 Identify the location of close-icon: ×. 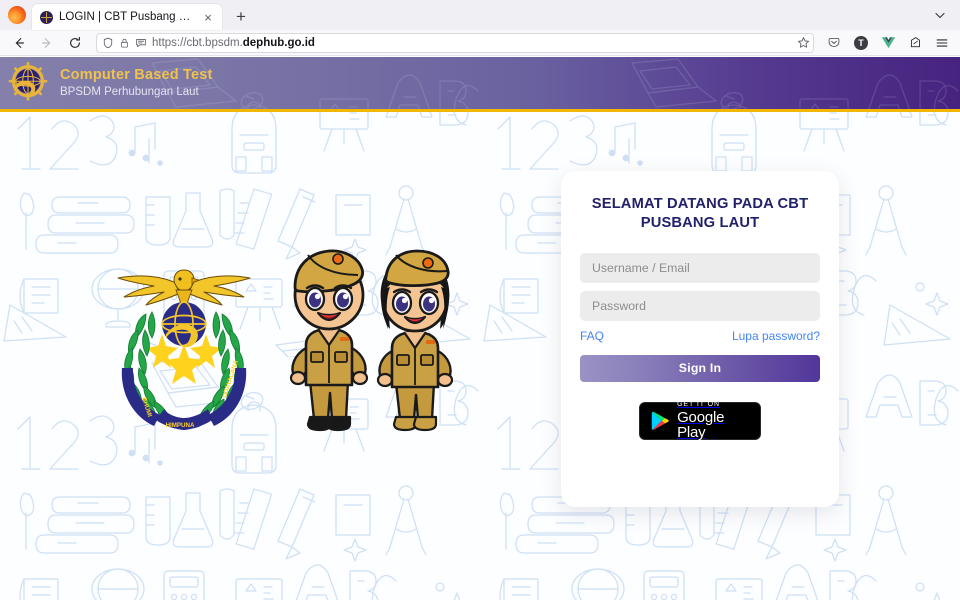
(208, 17).